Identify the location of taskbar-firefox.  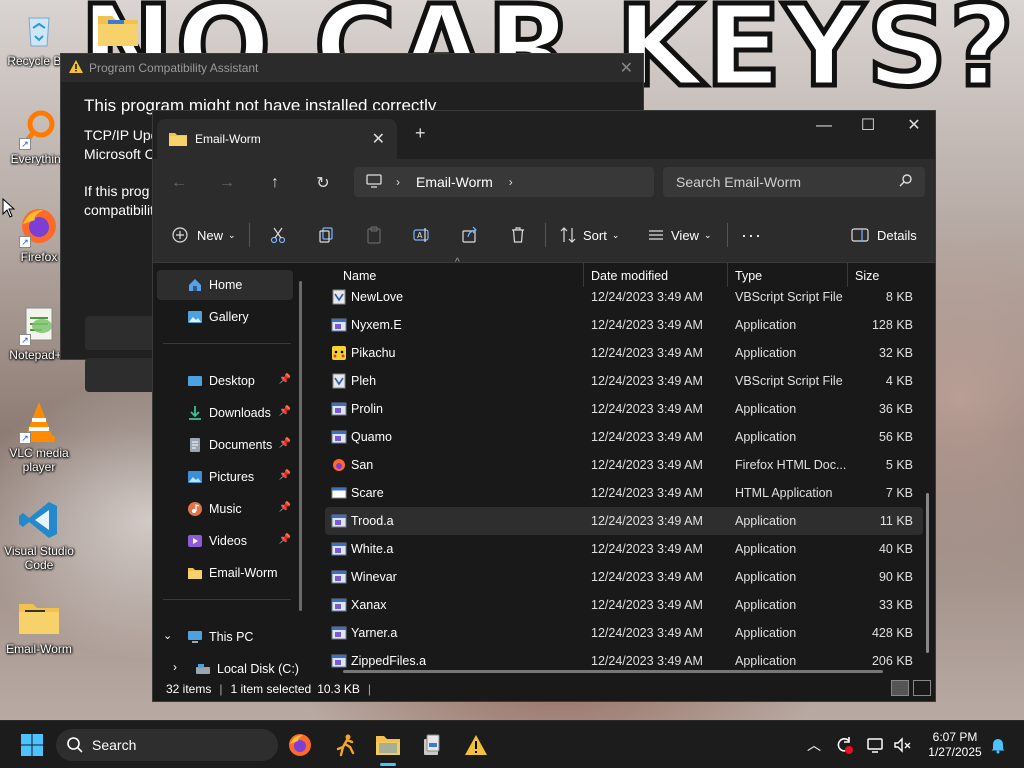
(300, 745).